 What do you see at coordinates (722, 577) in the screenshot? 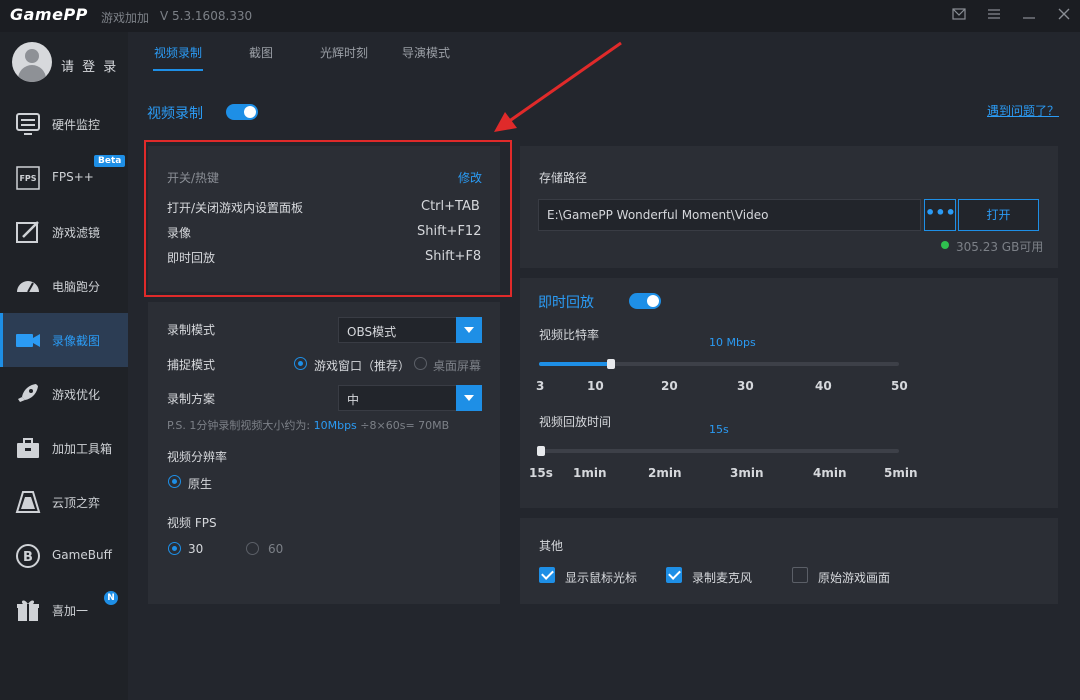
I see `record-mic-label: 录制麦克风` at bounding box center [722, 577].